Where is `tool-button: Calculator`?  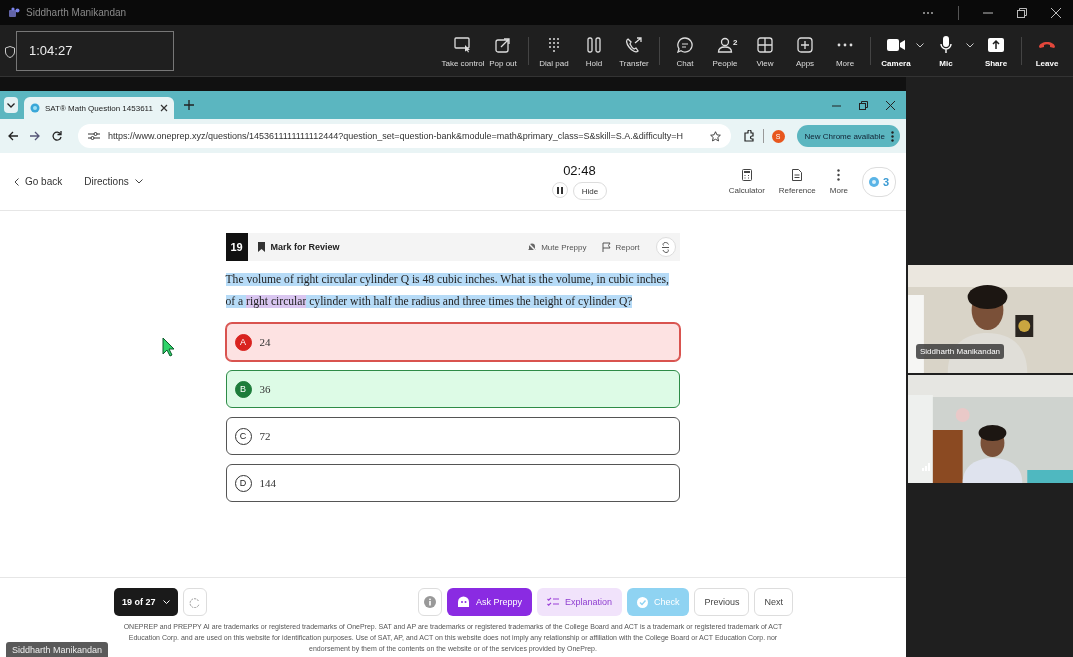 tool-button: Calculator is located at coordinates (746, 181).